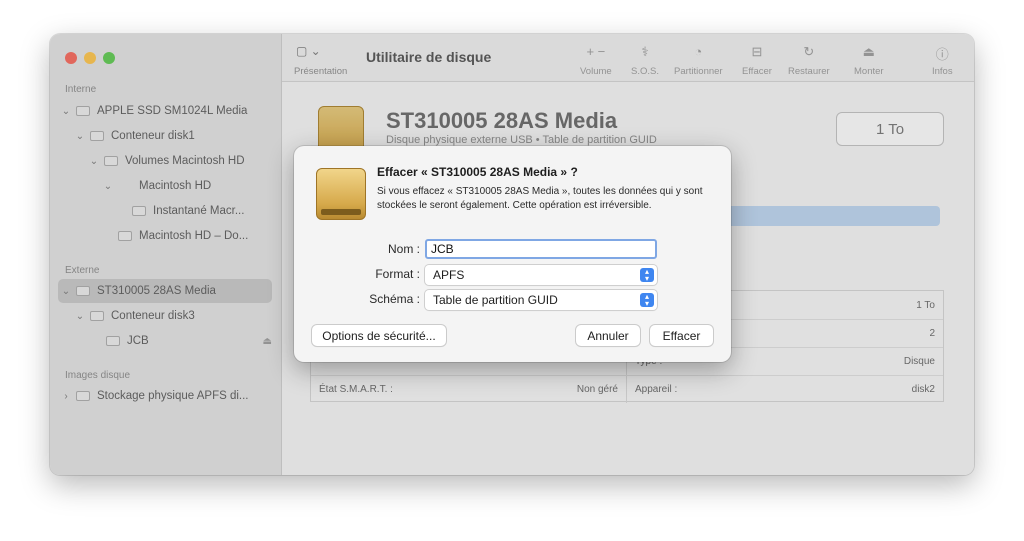 This screenshot has width=1024, height=541. I want to click on erase-button: Effacer, so click(681, 335).